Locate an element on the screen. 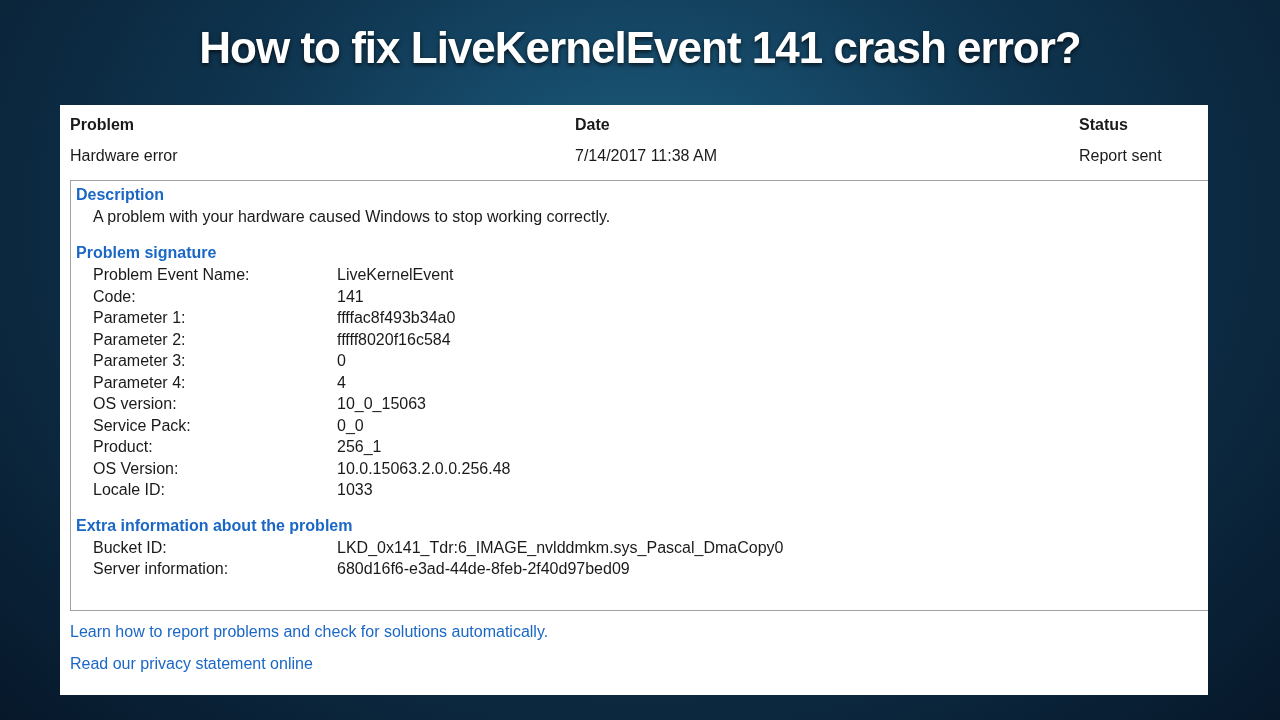  field-label: Locale ID: is located at coordinates (129, 490).